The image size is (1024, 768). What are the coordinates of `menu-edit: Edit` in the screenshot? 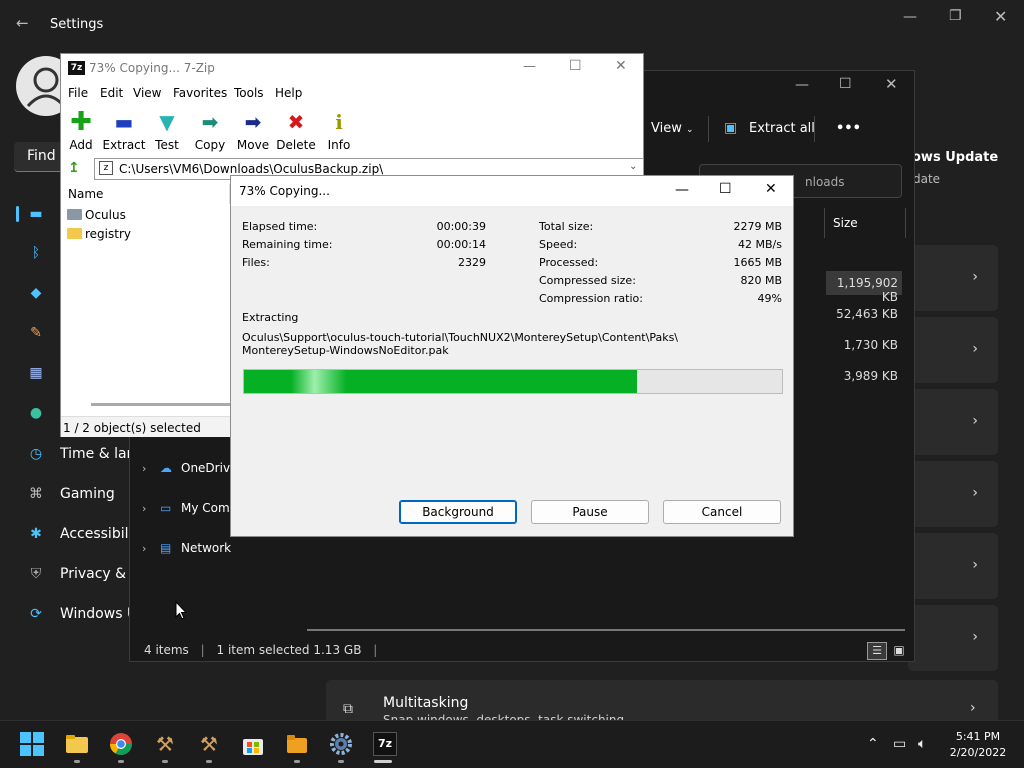 It's located at (111, 93).